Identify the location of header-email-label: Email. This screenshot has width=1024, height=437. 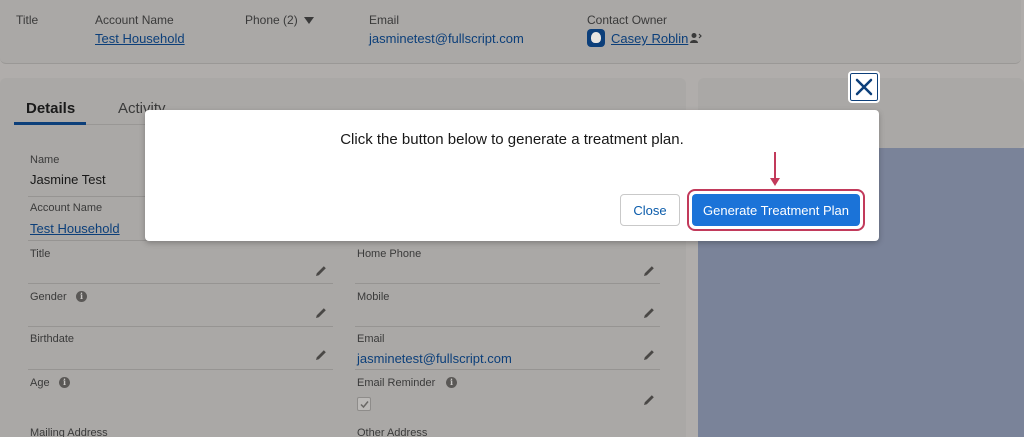
(384, 20).